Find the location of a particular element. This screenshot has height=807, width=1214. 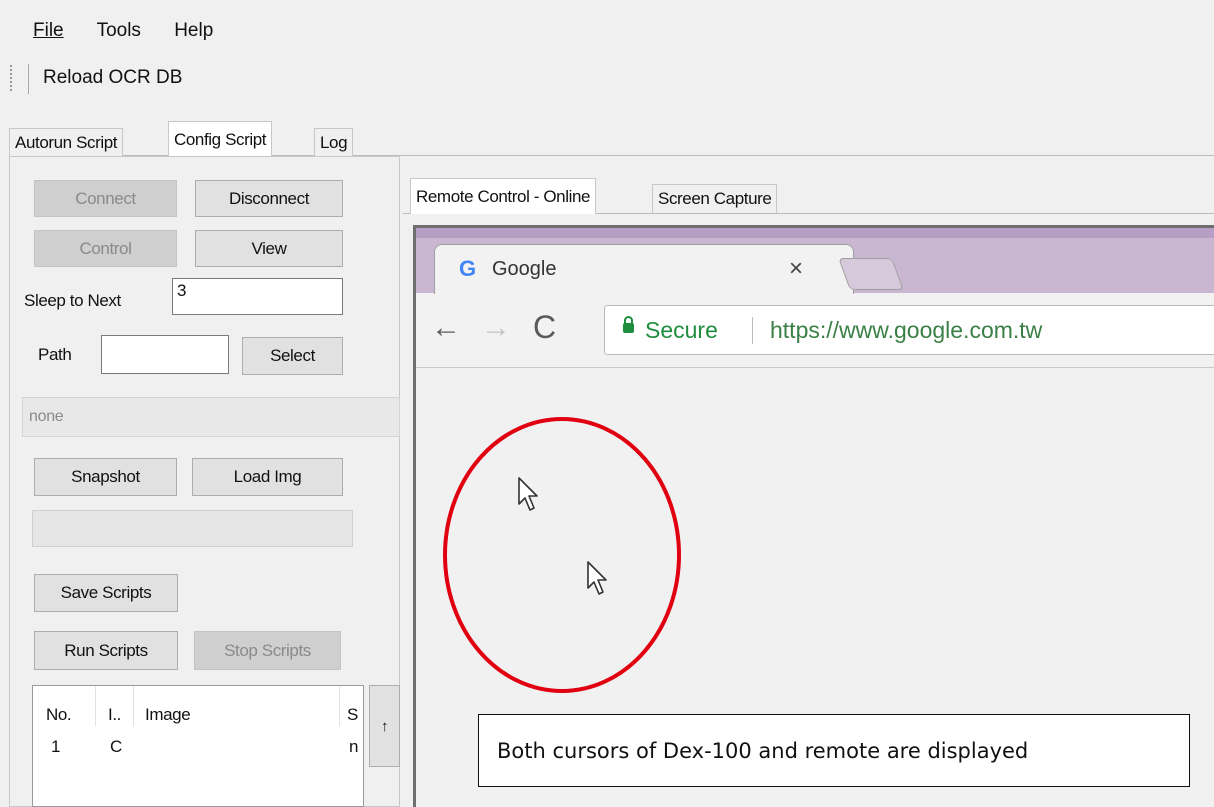

red-highlight-ellipse is located at coordinates (562, 555).